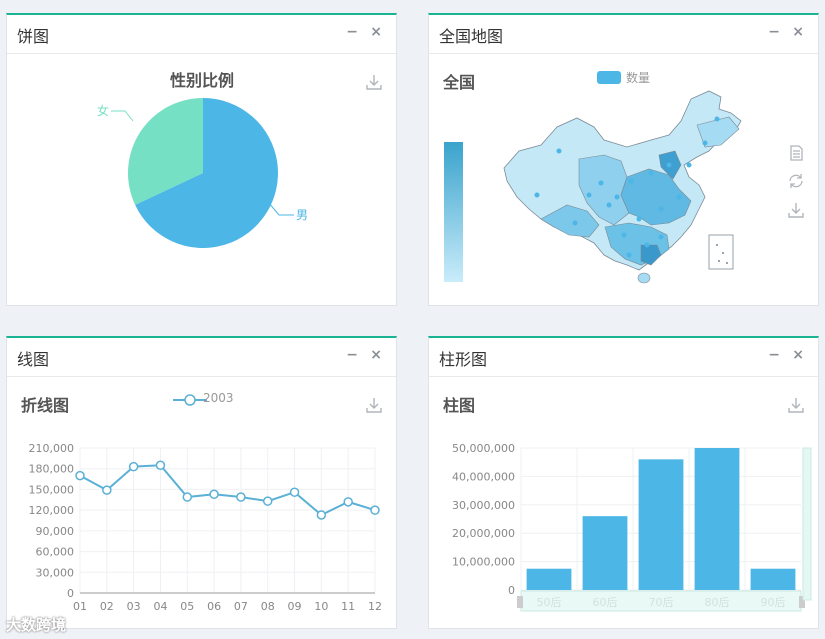 This screenshot has height=639, width=825. I want to click on pie-chart-title: 性别比例, so click(202, 80).